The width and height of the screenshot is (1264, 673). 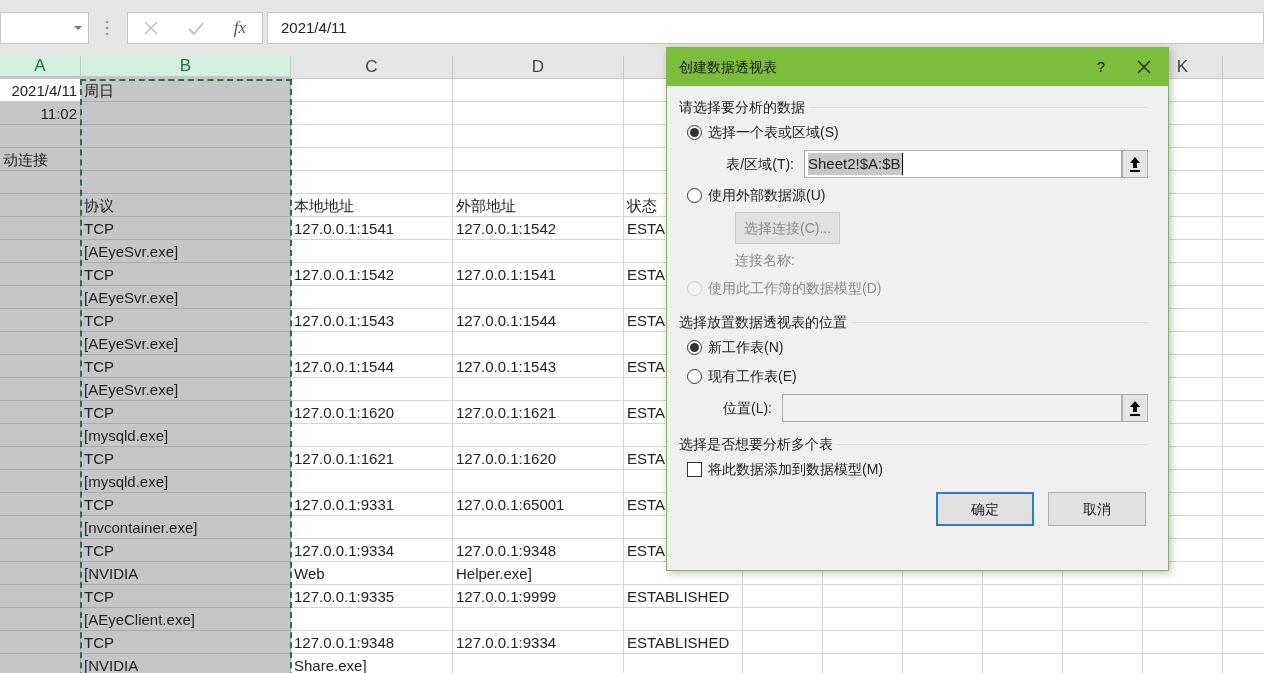 What do you see at coordinates (773, 132) in the screenshot?
I see `radio-label: 选择一个表或区域(S)` at bounding box center [773, 132].